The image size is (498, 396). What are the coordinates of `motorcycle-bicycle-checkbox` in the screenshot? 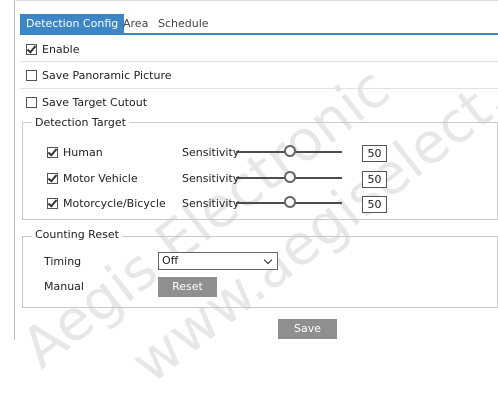 It's located at (52, 203).